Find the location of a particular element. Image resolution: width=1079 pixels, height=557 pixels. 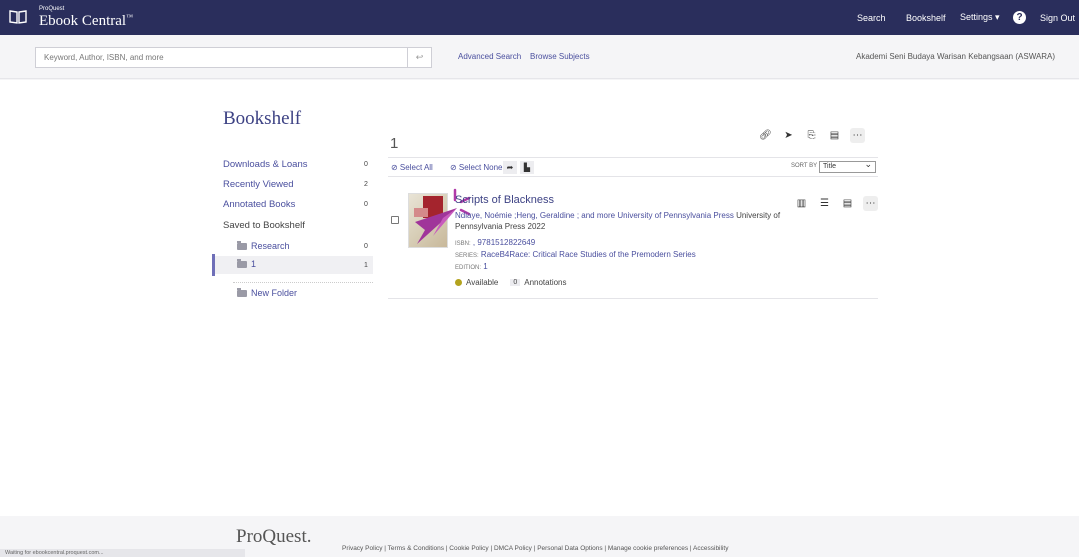

edition-key: EDITION: is located at coordinates (468, 268).